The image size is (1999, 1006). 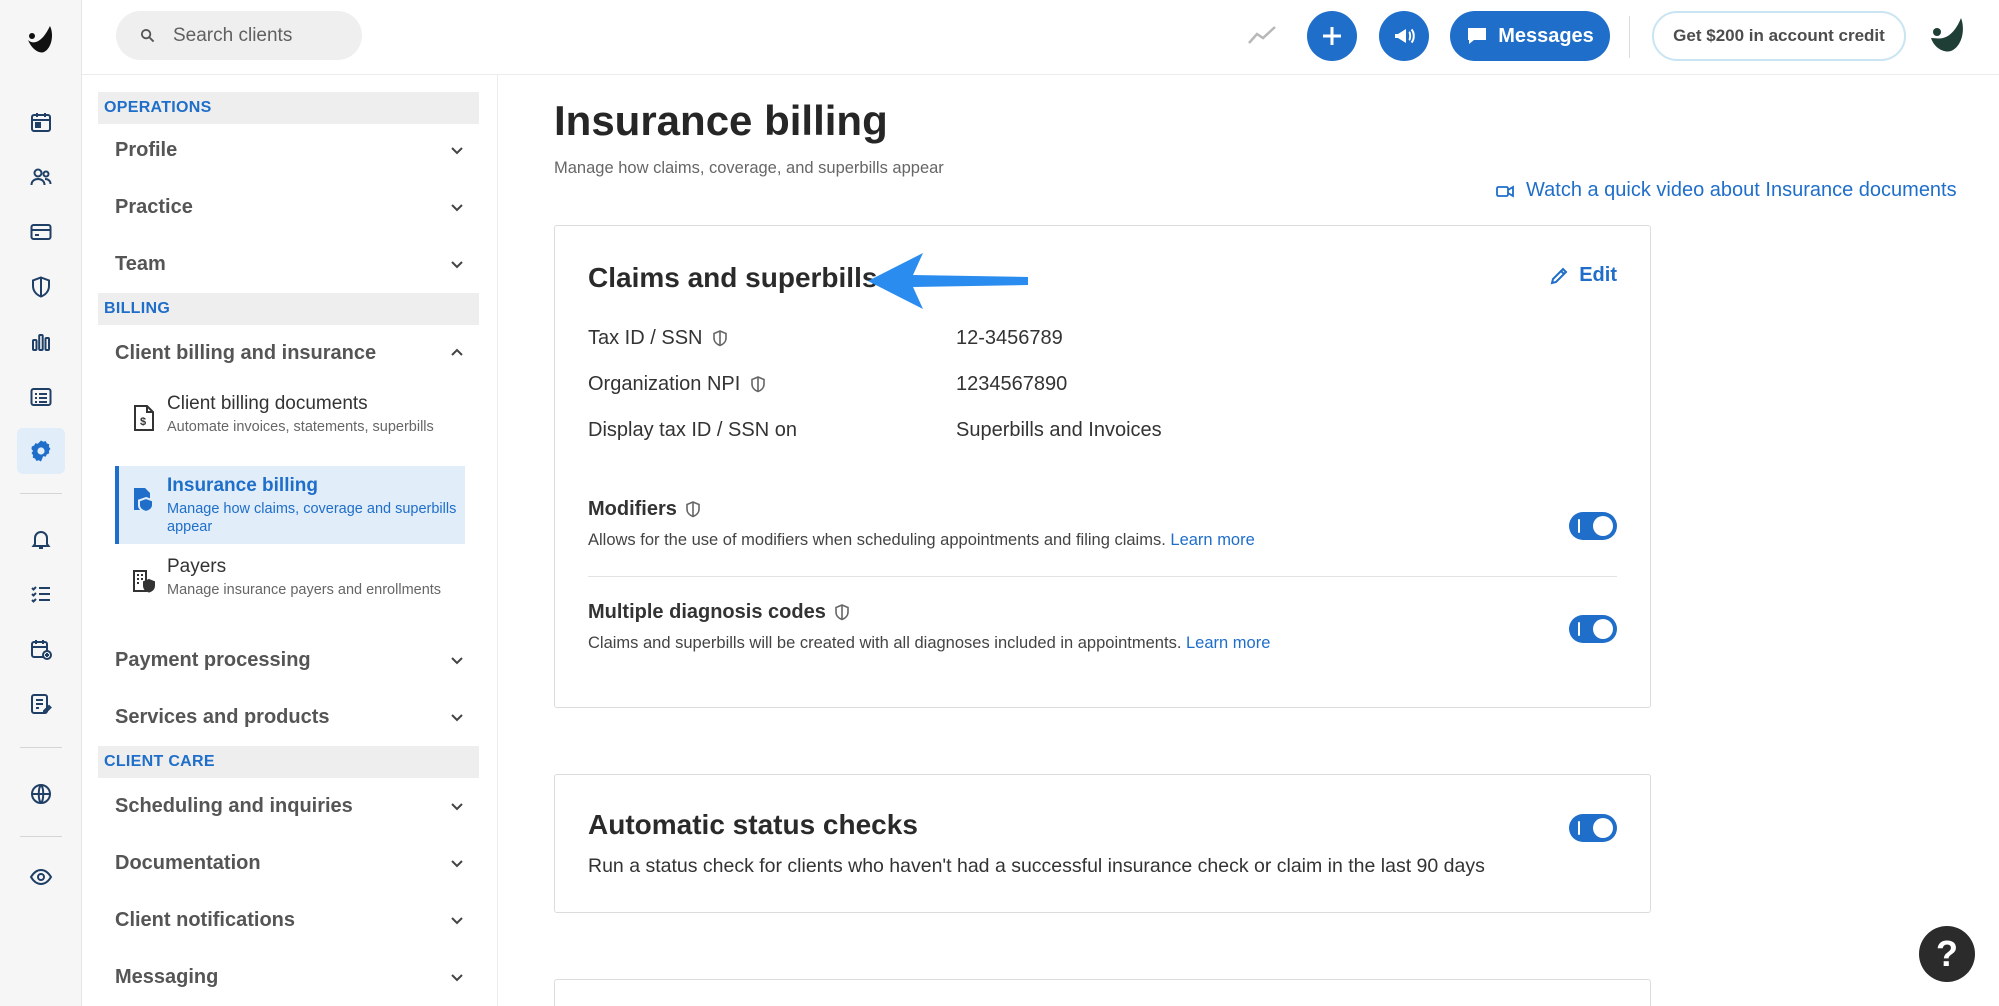 I want to click on clients-icon, so click(x=41, y=177).